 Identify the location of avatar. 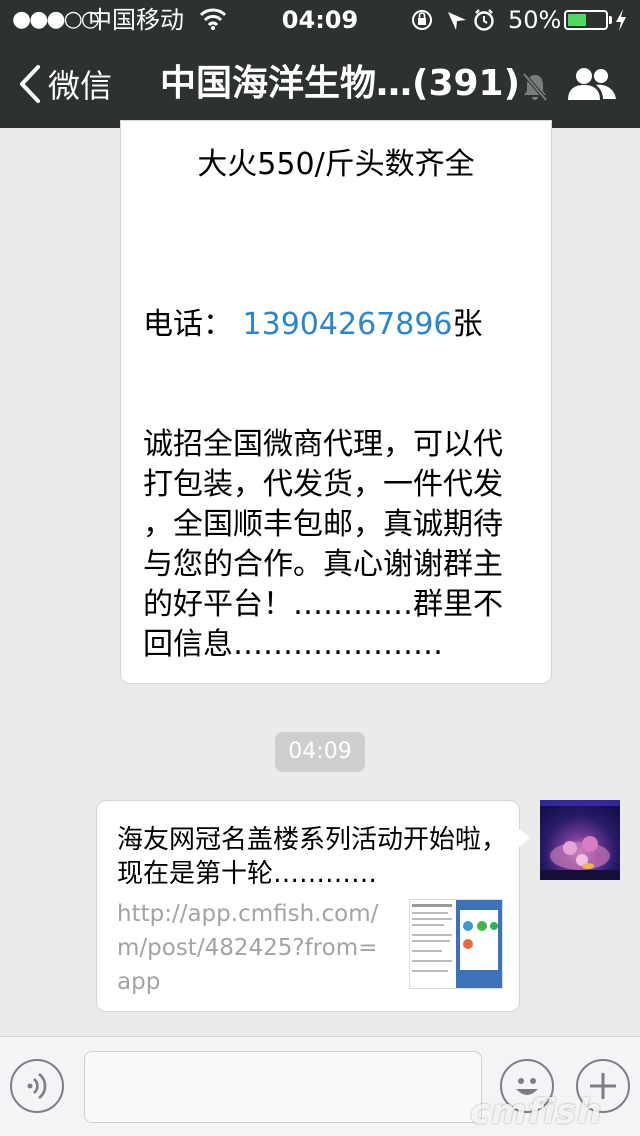
(580, 840).